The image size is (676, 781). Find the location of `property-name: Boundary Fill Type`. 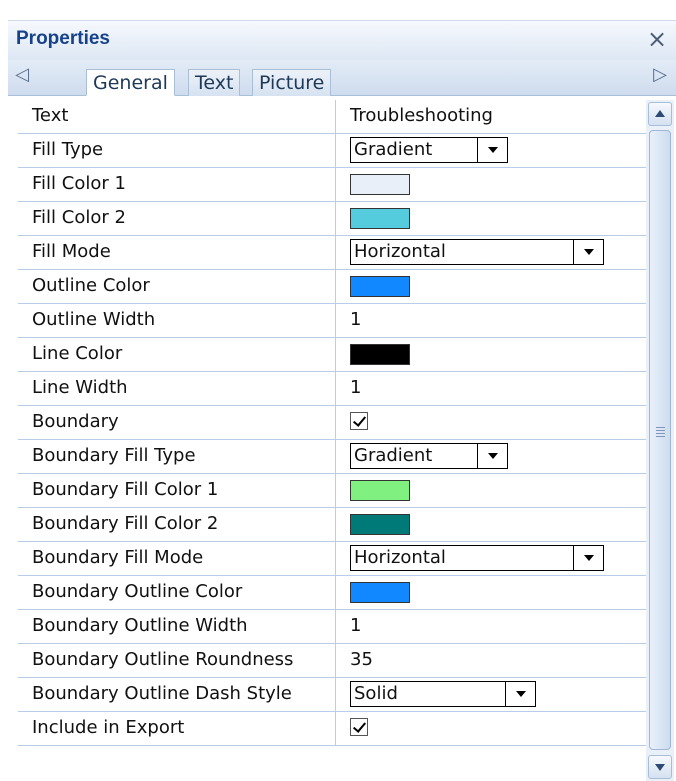

property-name: Boundary Fill Type is located at coordinates (177, 456).